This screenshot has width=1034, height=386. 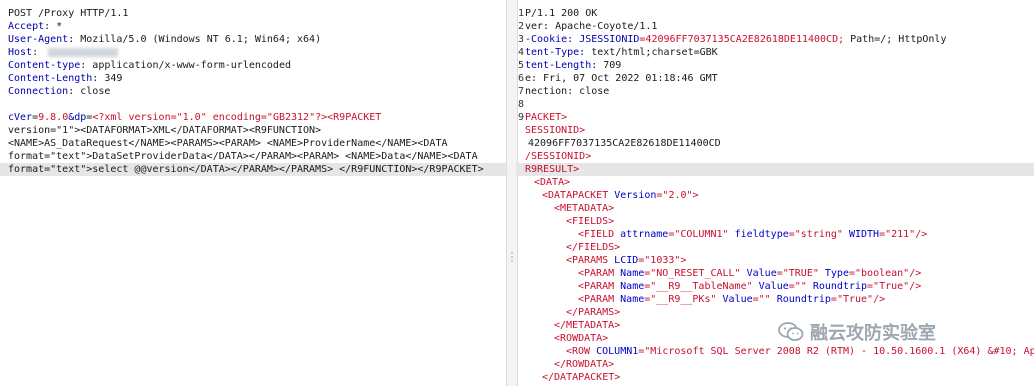 I want to click on header-name: tent-Type:, so click(x=555, y=52).